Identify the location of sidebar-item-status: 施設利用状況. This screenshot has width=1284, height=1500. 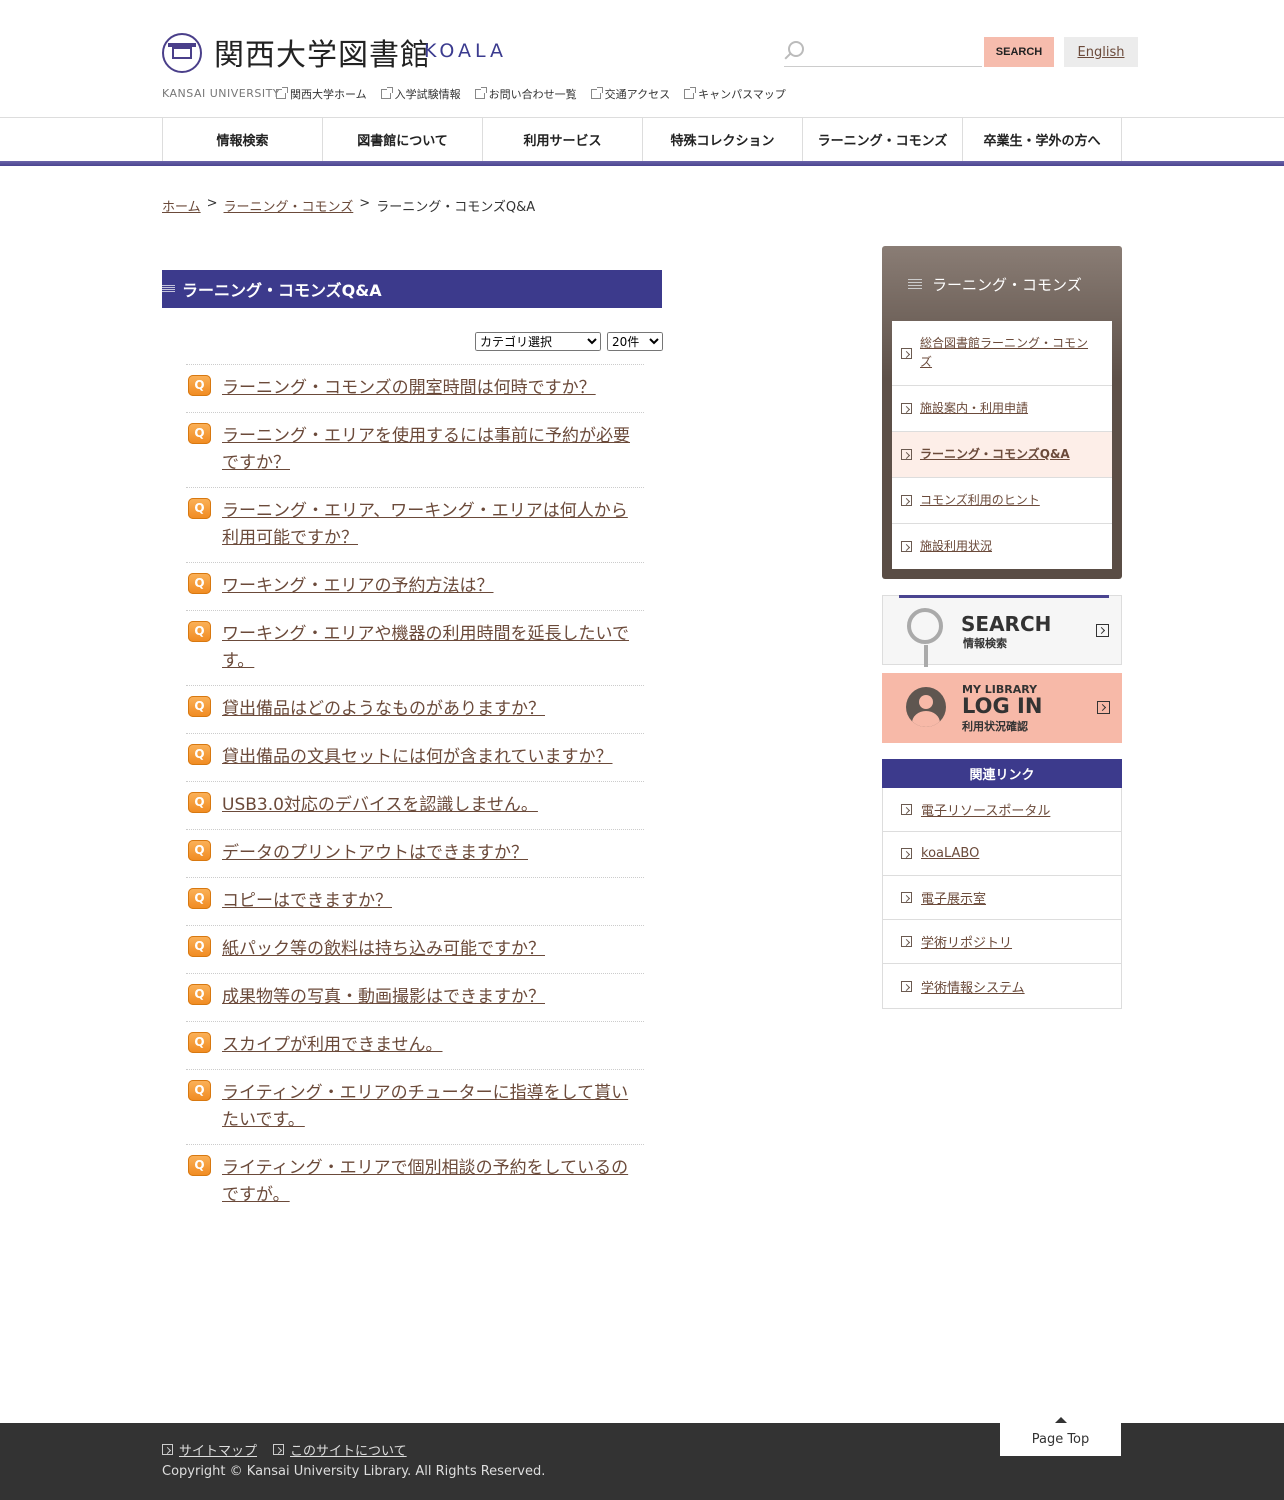
(1002, 546).